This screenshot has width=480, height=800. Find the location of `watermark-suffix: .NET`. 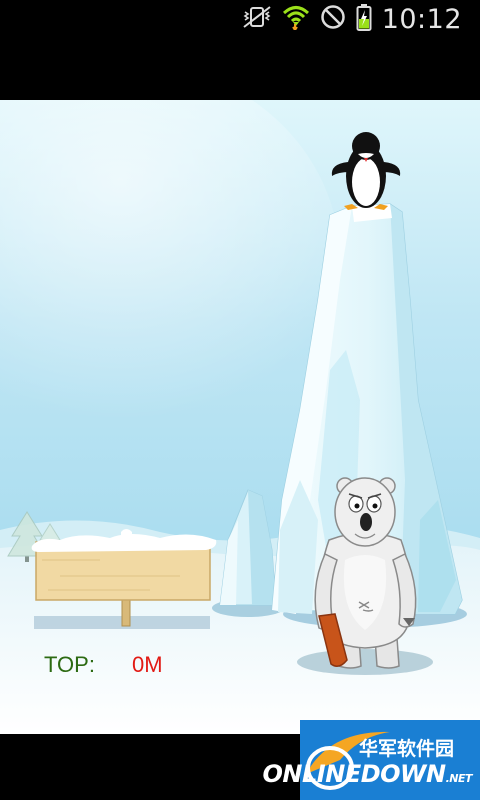

watermark-suffix: .NET is located at coordinates (459, 778).